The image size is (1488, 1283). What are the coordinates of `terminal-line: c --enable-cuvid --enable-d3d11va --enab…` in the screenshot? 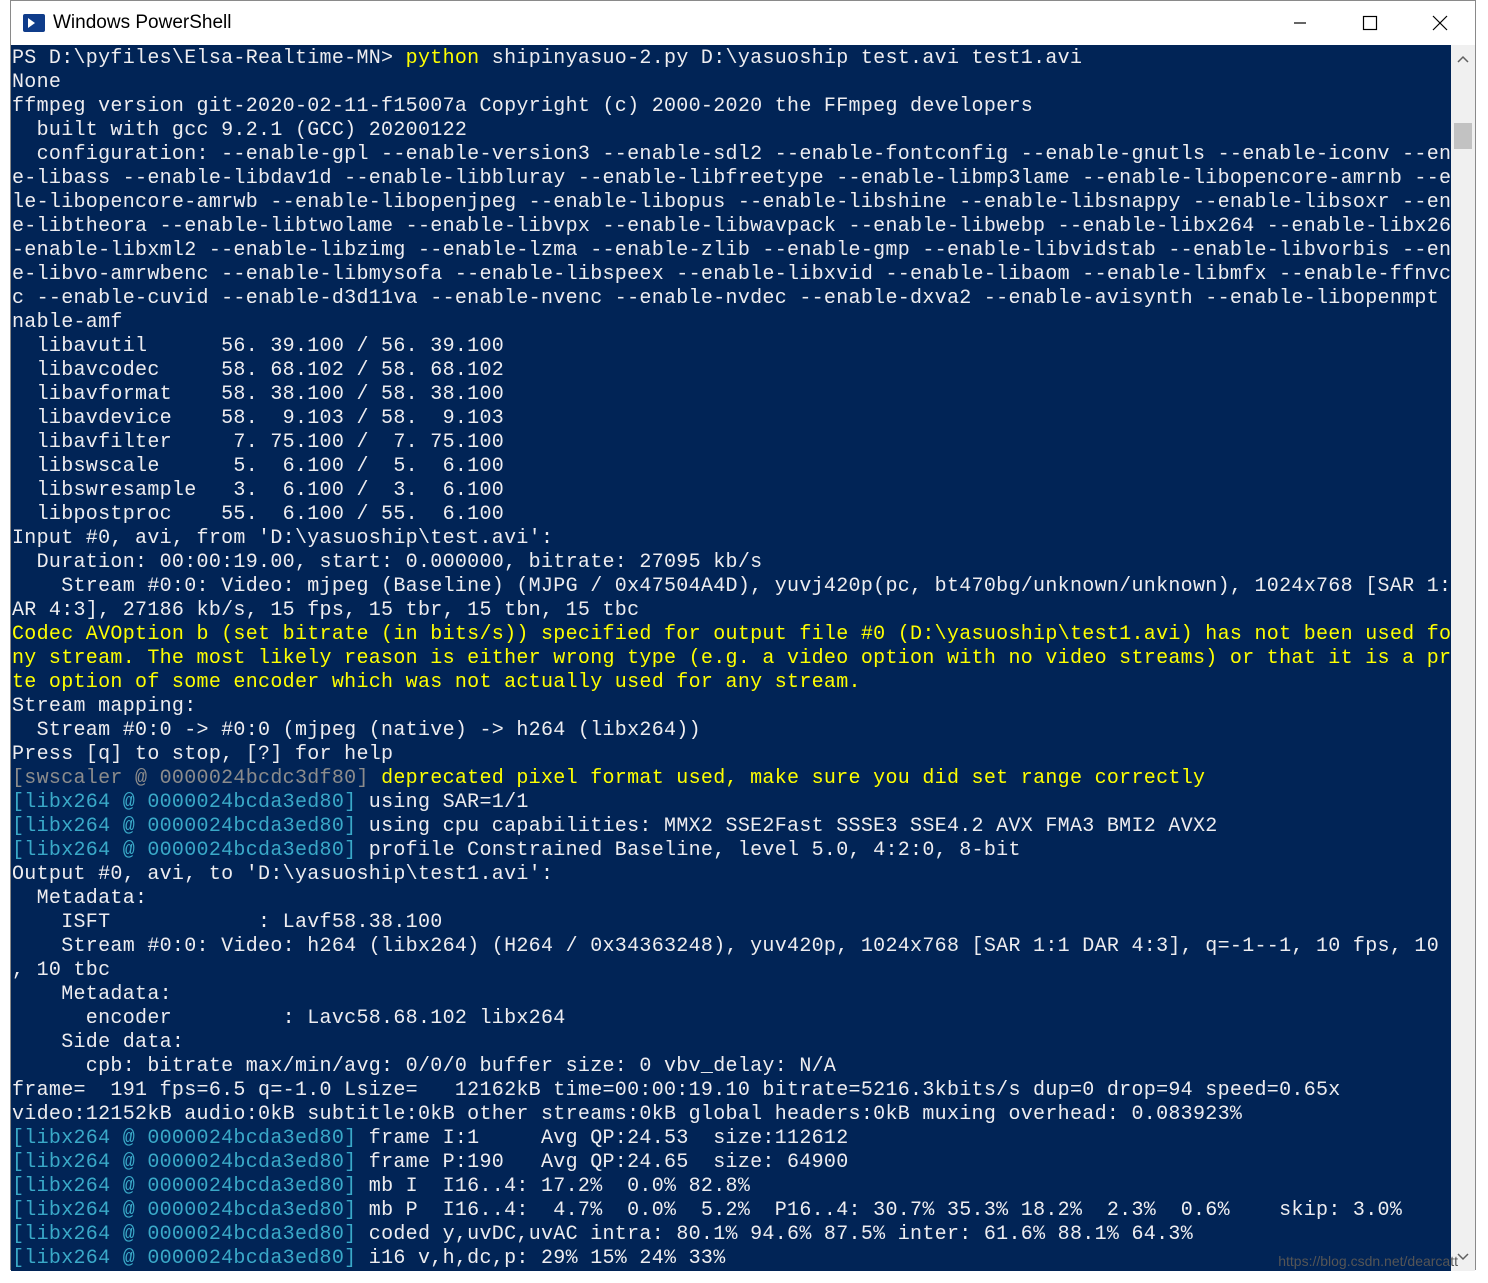 It's located at (731, 299).